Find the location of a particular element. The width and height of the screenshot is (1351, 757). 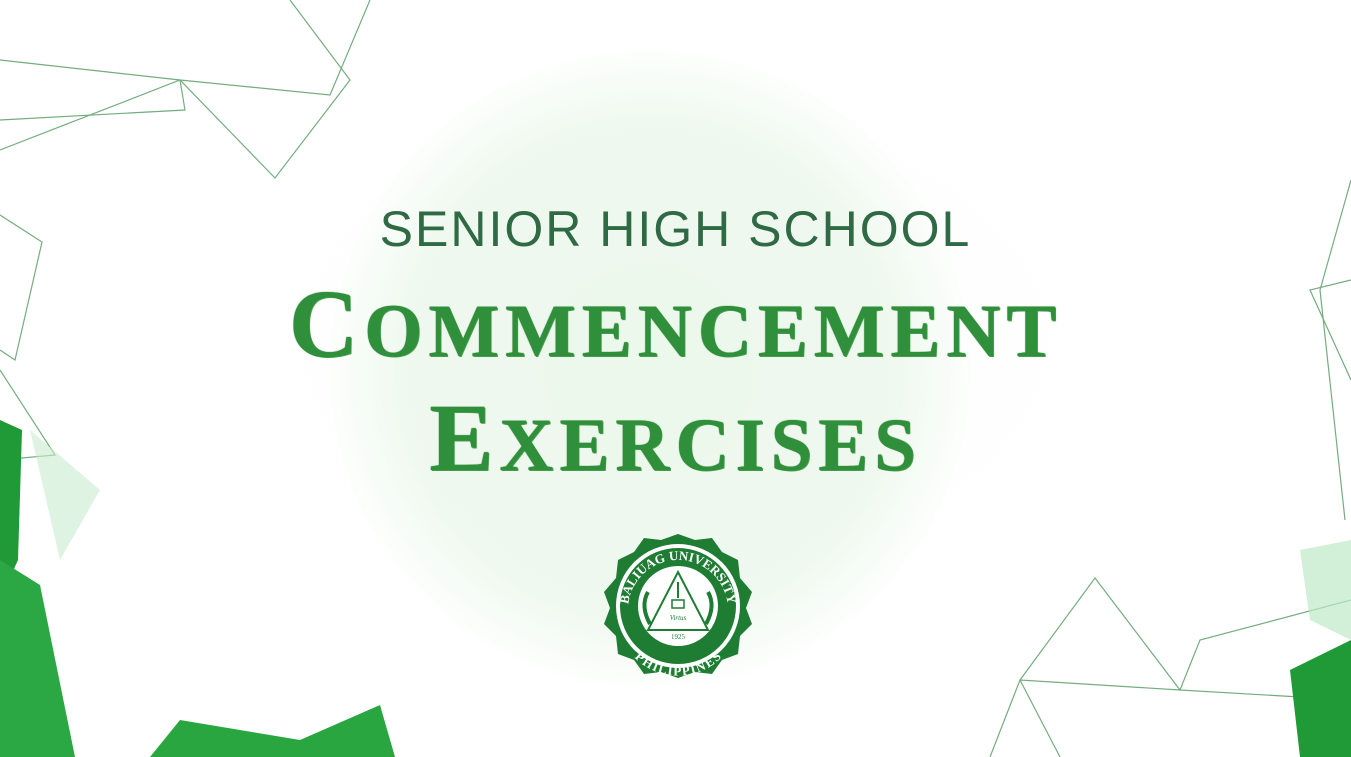

seal-year: 1925 is located at coordinates (678, 637).